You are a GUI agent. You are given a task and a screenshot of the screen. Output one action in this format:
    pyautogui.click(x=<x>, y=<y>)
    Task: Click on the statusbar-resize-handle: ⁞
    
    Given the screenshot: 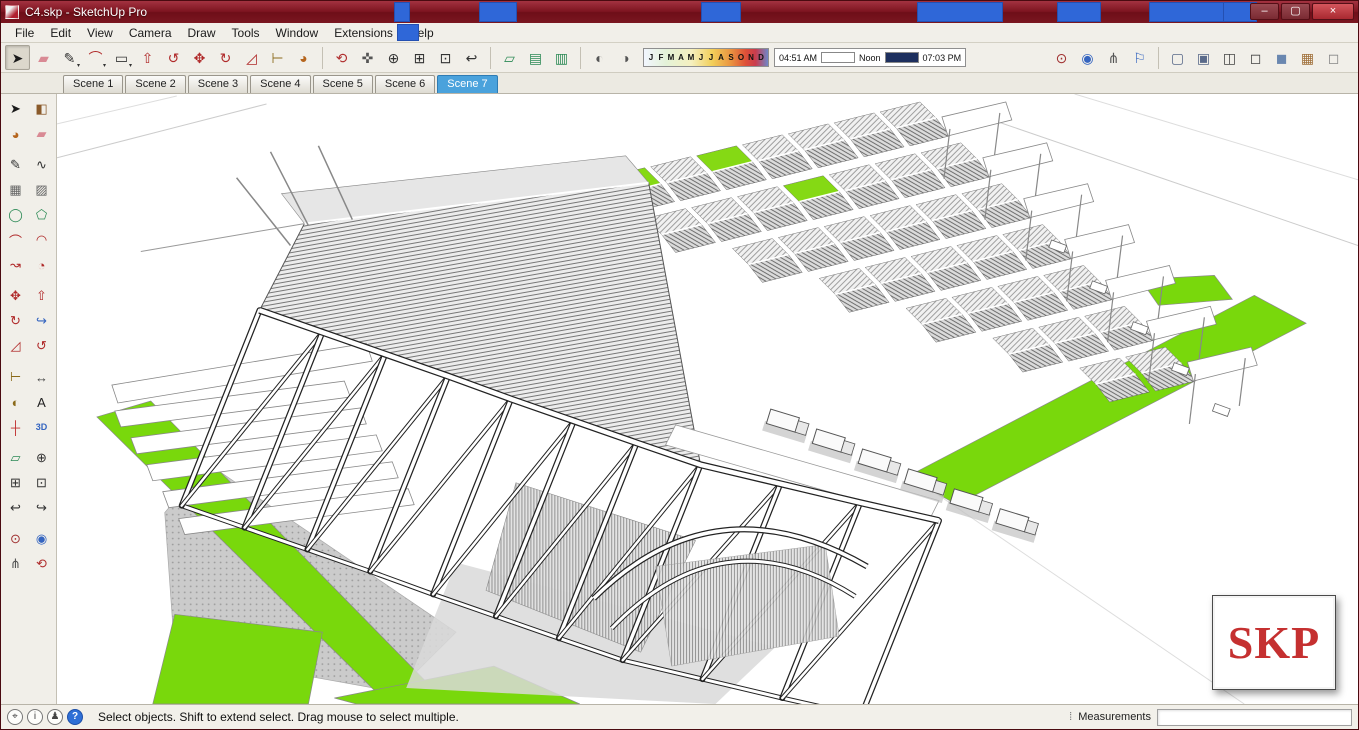 What is the action you would take?
    pyautogui.click(x=1070, y=717)
    